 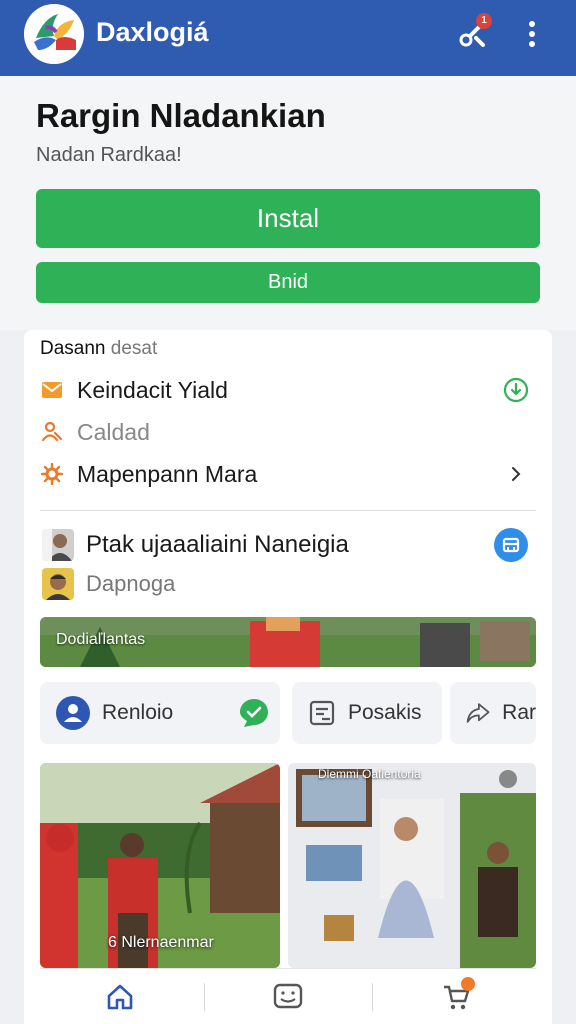 I want to click on person-row-2: Dapnoga, so click(x=292, y=584).